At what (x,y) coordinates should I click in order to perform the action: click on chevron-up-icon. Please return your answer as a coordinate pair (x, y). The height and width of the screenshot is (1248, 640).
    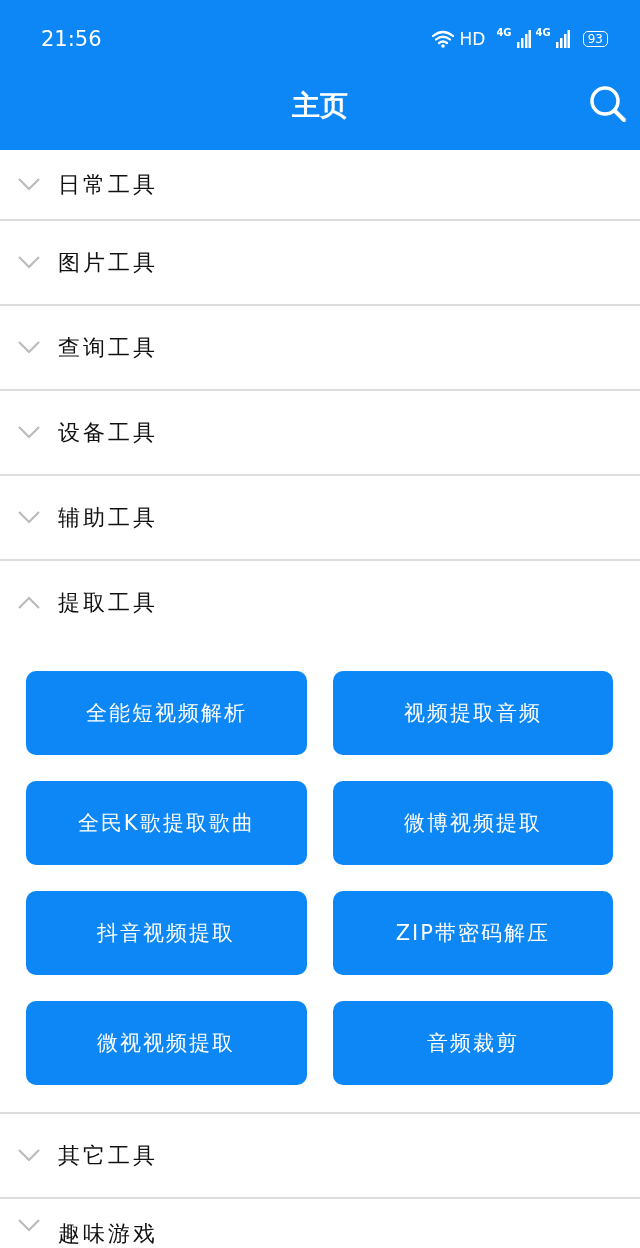
    Looking at the image, I should click on (29, 602).